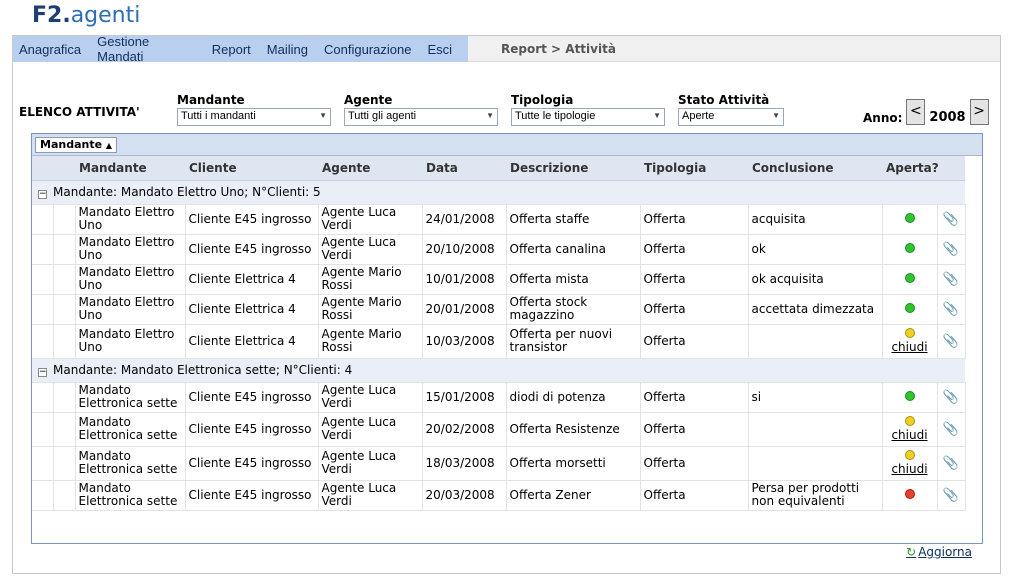 The image size is (1011, 582). I want to click on chevron-down-icon: ▼, so click(776, 115).